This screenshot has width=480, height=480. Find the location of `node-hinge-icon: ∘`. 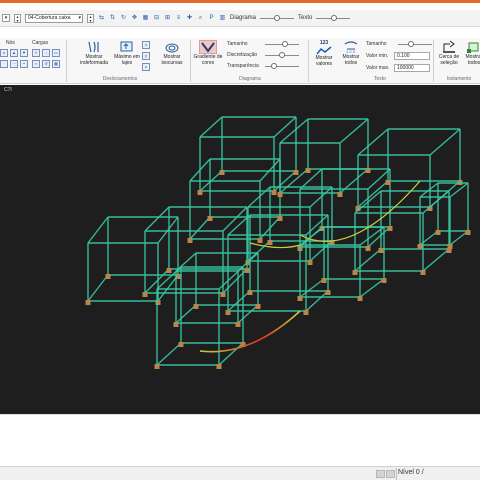

node-hinge-icon: ∘ is located at coordinates (24, 64).